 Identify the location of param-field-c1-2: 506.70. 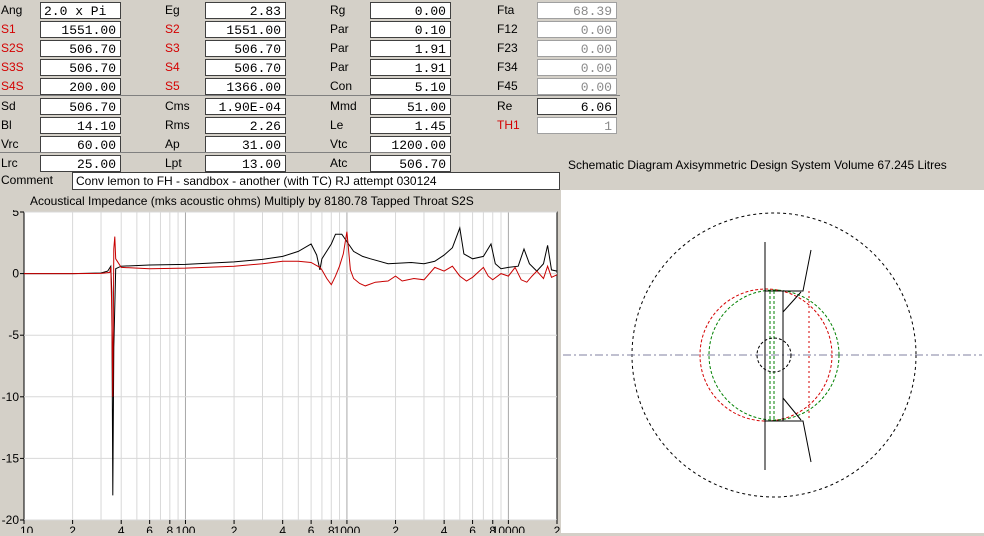
(80, 48).